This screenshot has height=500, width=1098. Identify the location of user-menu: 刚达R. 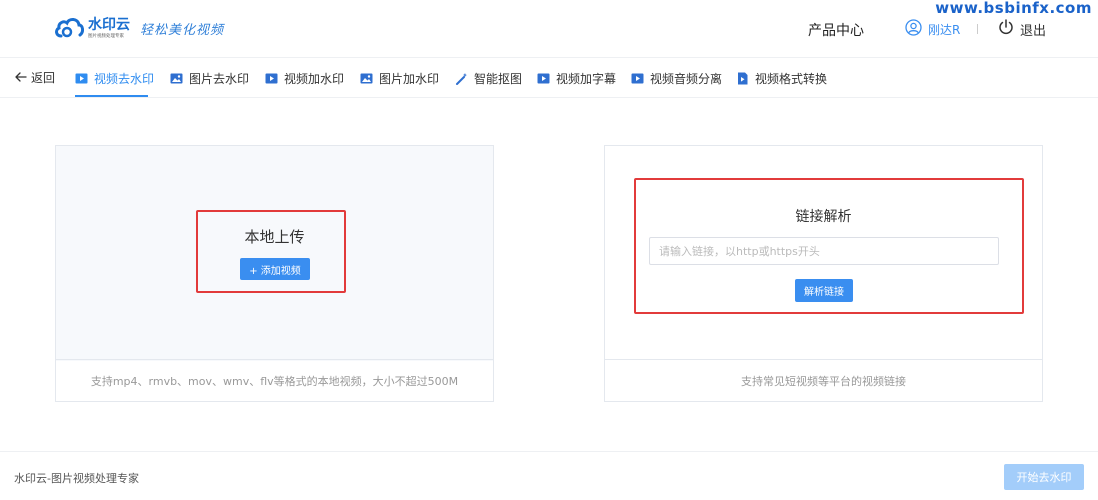
(932, 29).